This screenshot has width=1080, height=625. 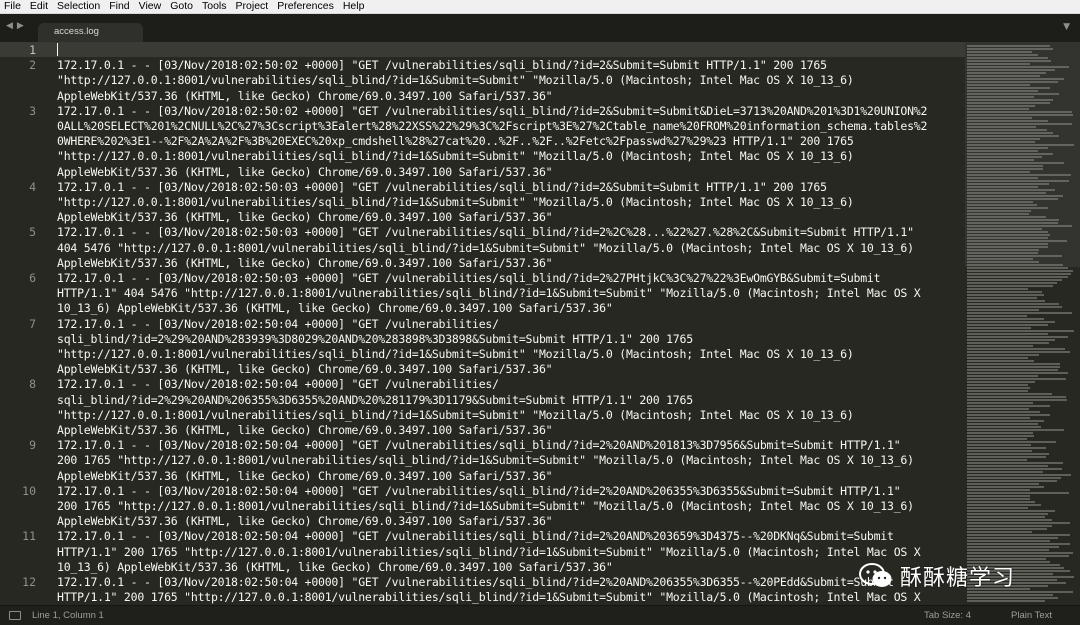 I want to click on menu-help: Help, so click(x=354, y=6).